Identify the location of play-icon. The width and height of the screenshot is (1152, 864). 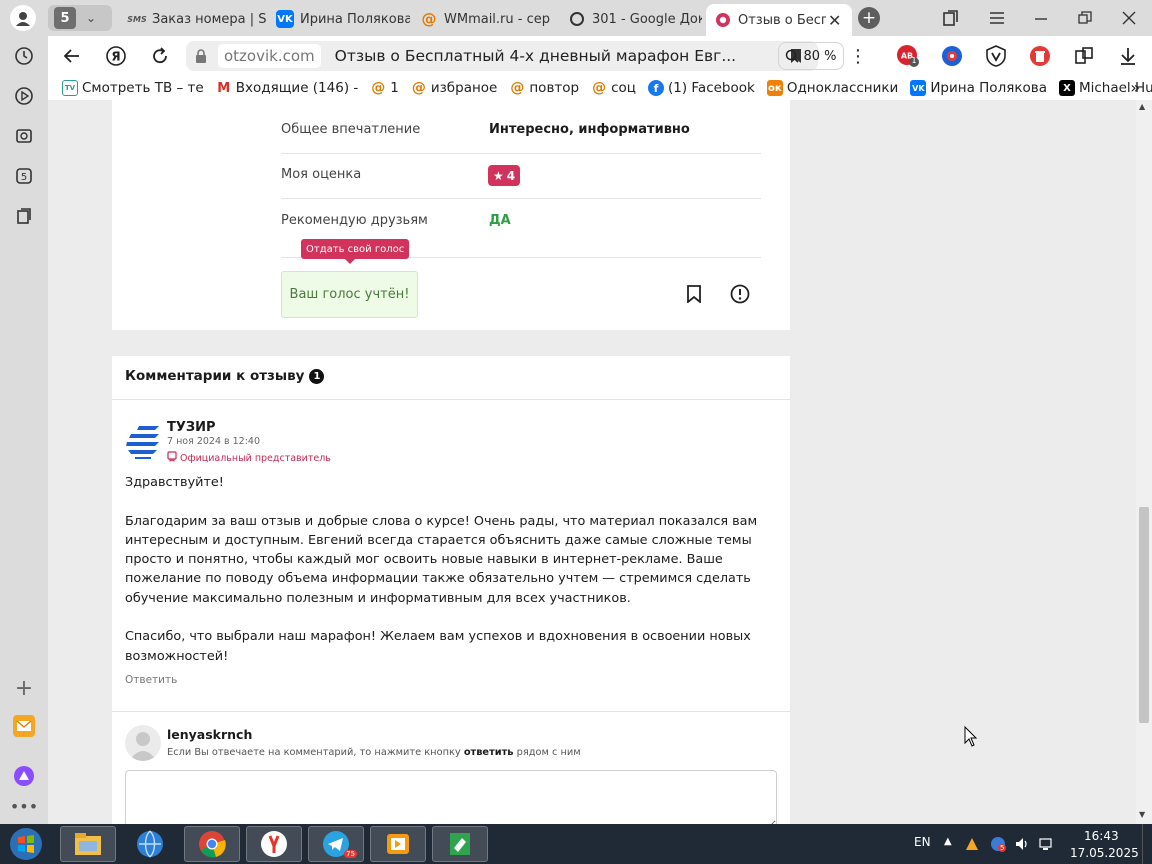
(24, 96).